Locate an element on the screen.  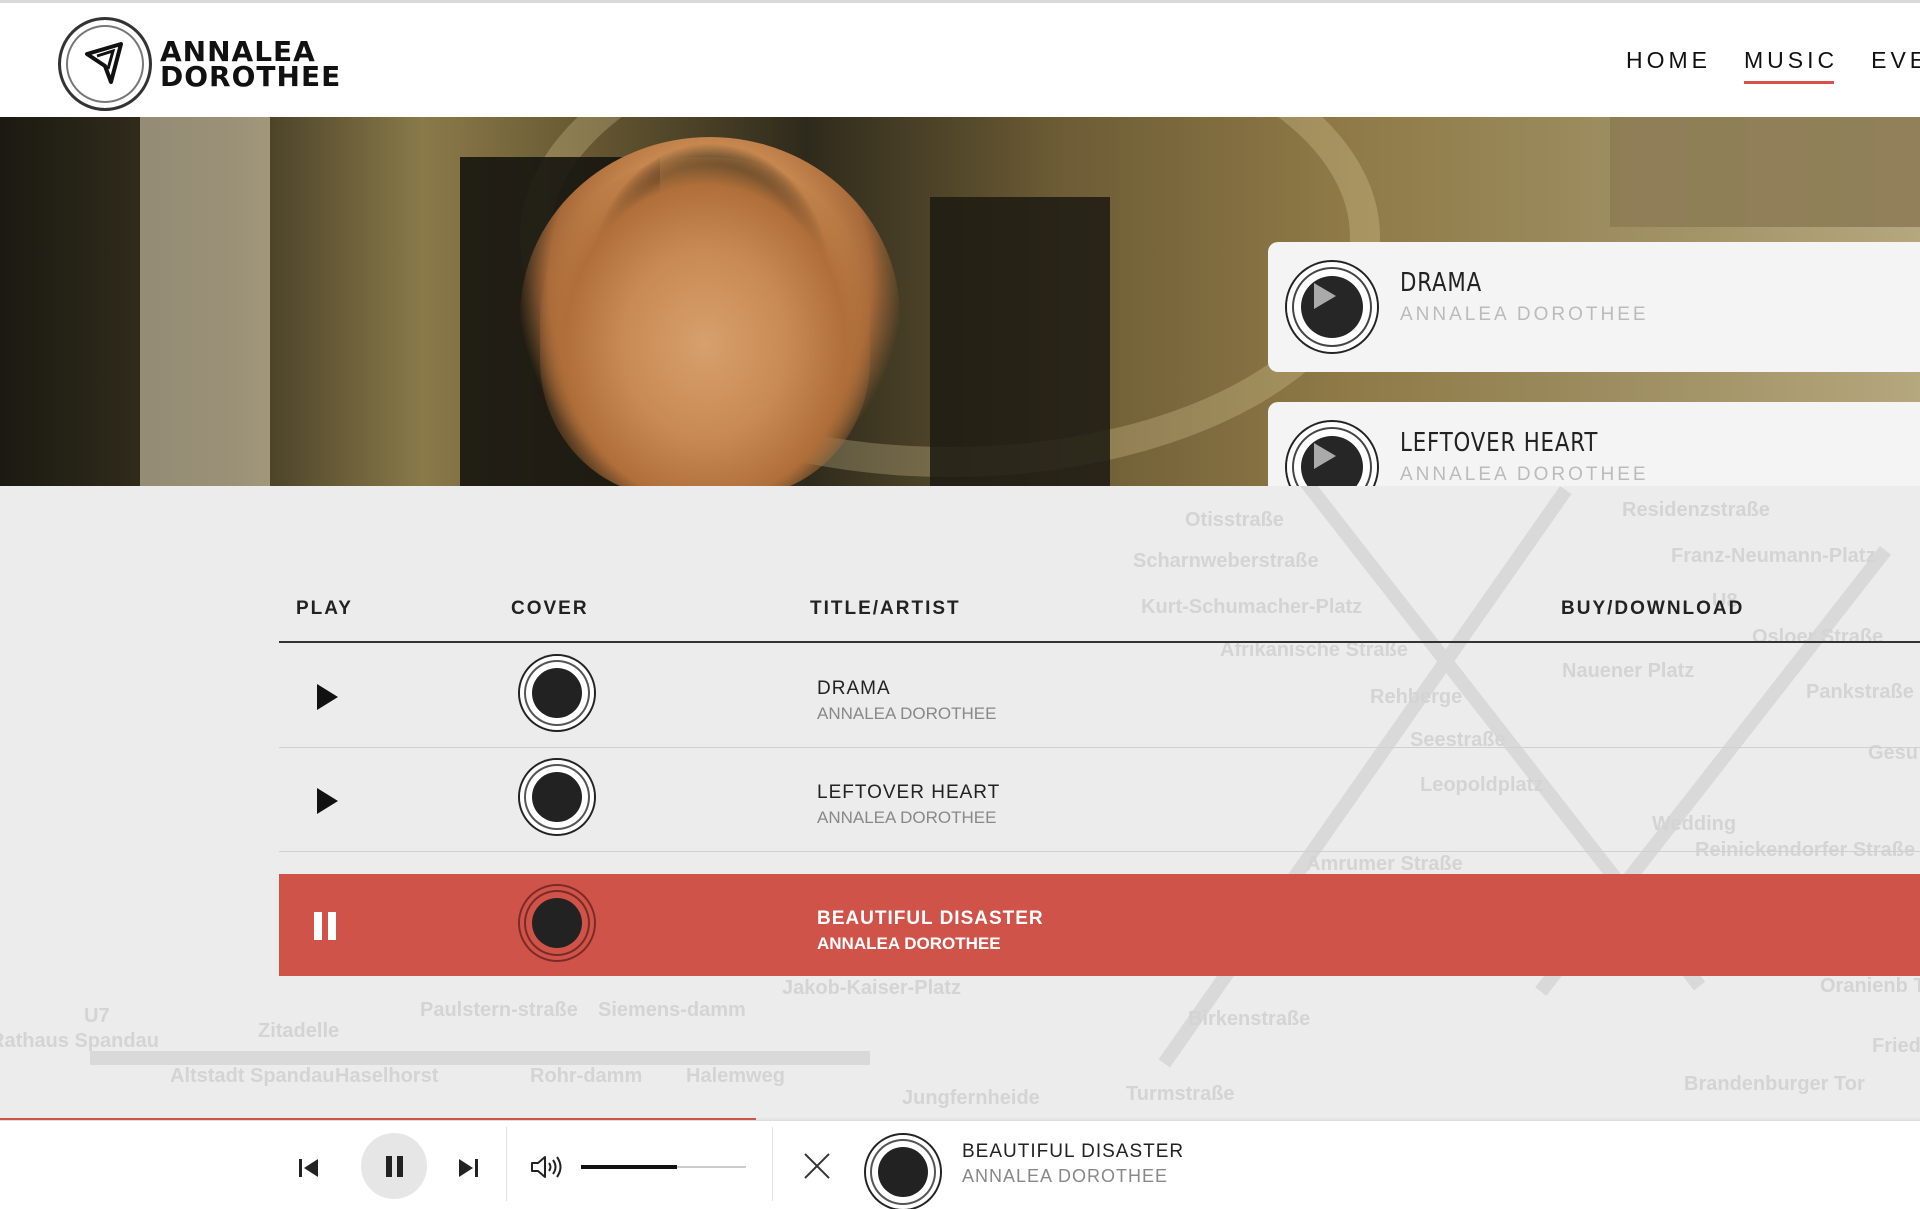
next-track-icon is located at coordinates (470, 1168).